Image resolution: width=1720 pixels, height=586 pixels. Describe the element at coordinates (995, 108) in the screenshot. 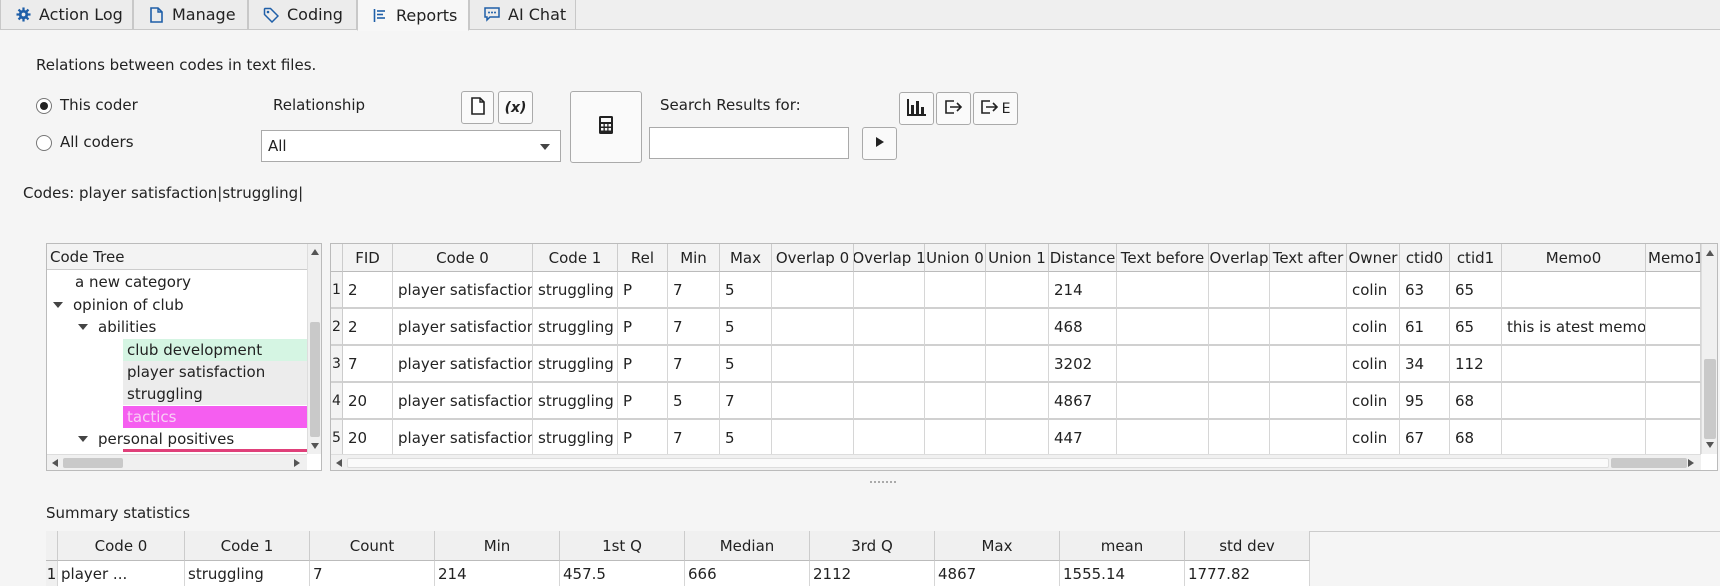

I see `export-excel-button: E` at that location.